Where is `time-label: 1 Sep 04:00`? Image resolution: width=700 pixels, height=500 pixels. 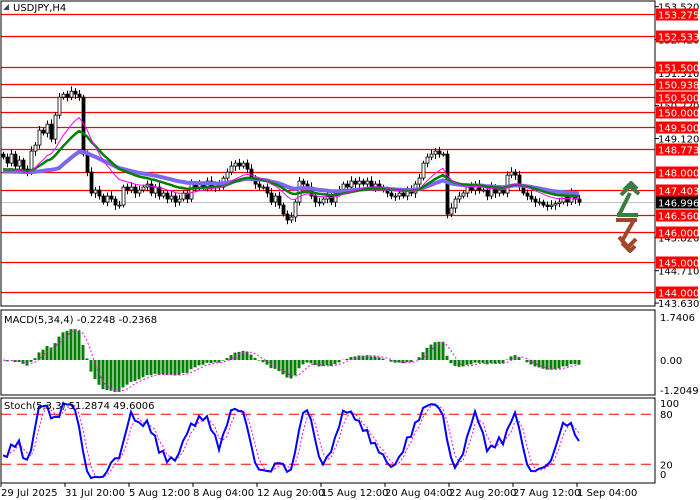 time-label: 1 Sep 04:00 is located at coordinates (607, 493).